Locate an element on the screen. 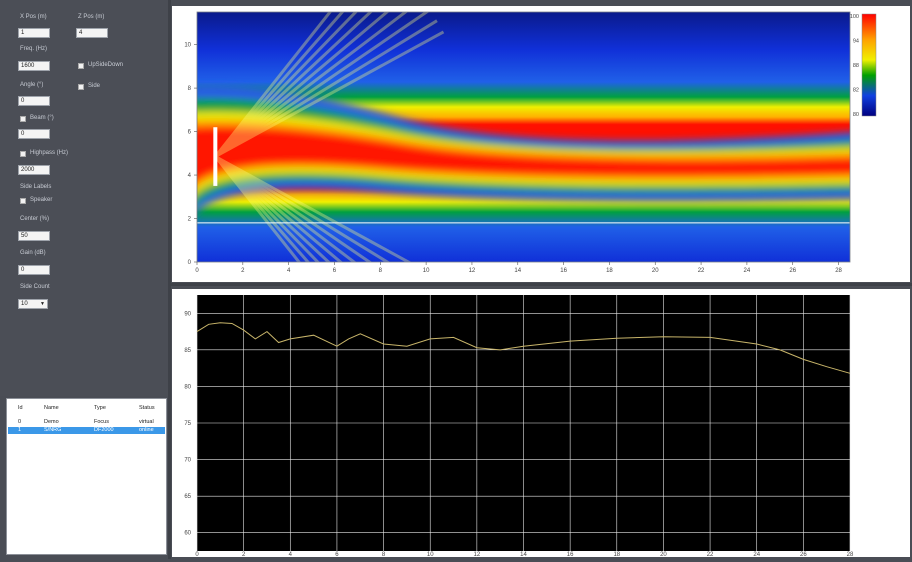  x-tick-label: 2 is located at coordinates (244, 554).